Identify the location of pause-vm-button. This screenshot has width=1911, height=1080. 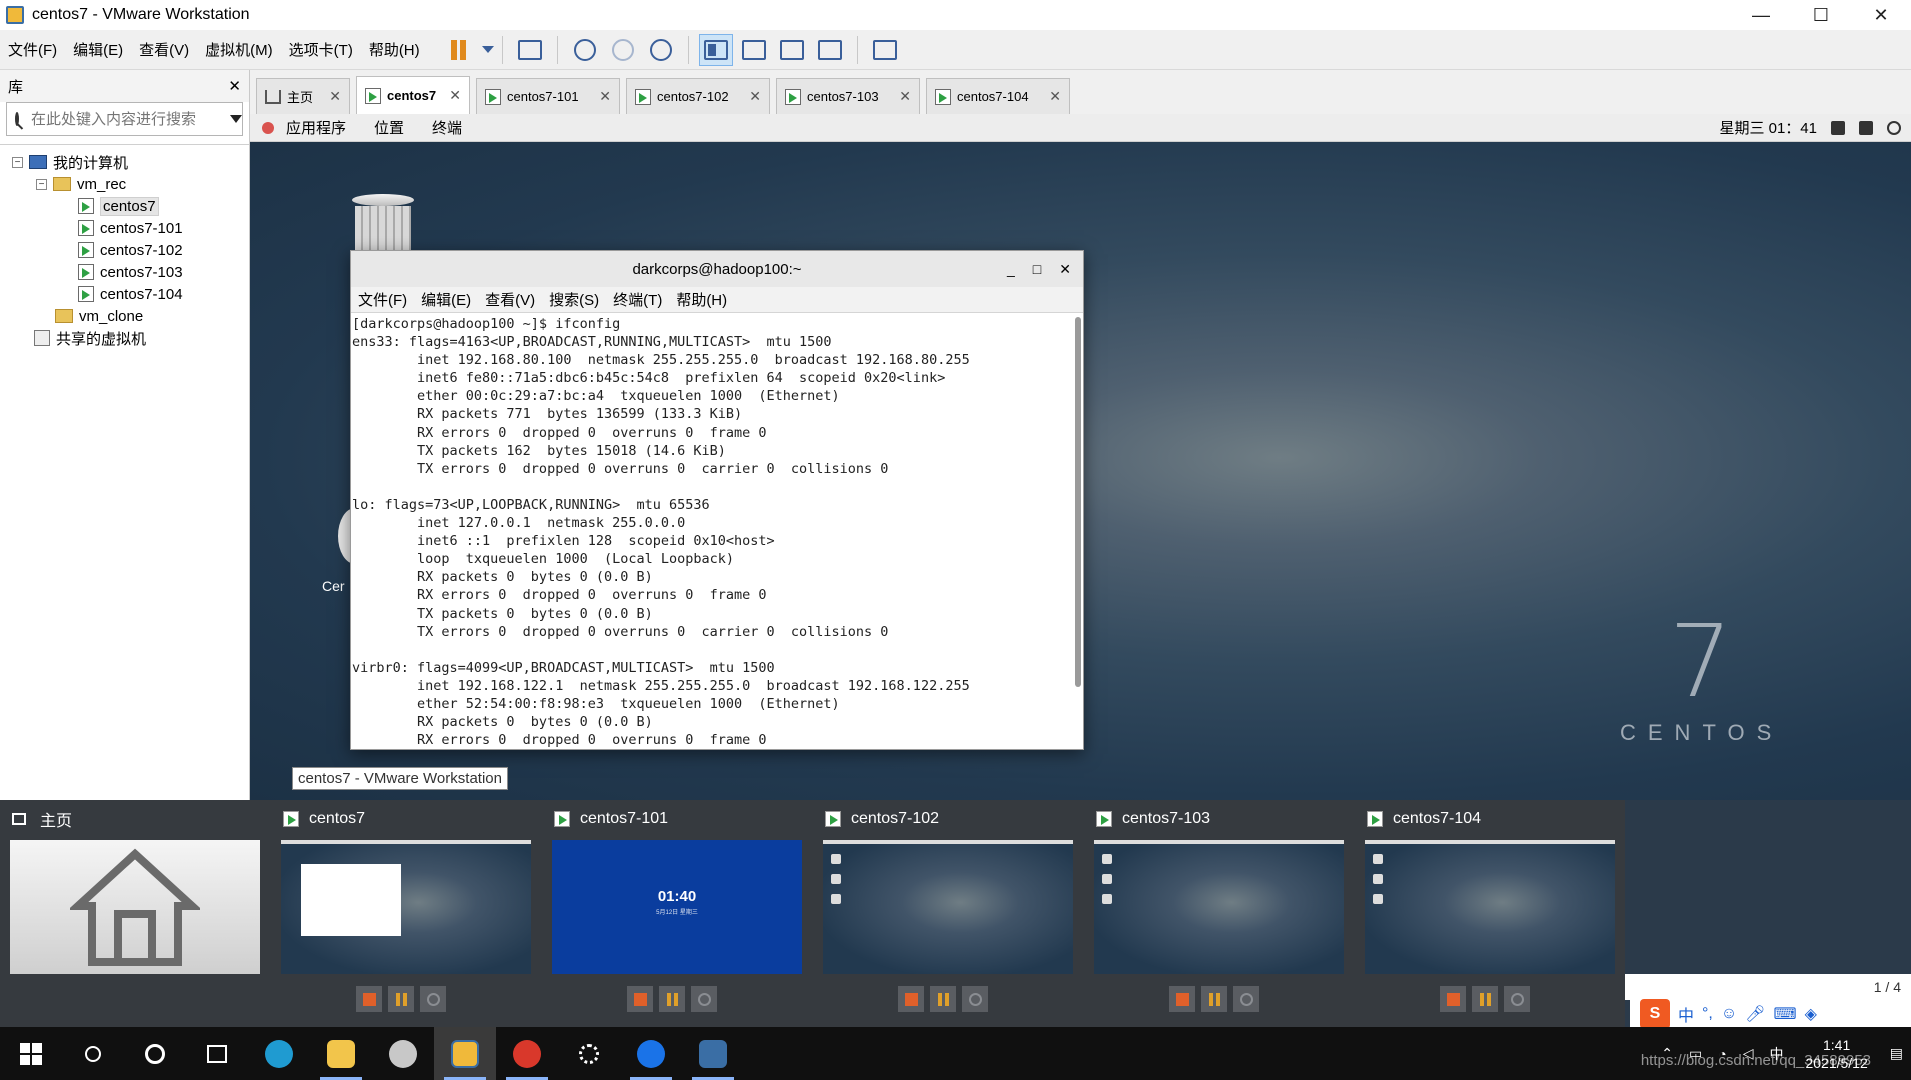
(459, 50).